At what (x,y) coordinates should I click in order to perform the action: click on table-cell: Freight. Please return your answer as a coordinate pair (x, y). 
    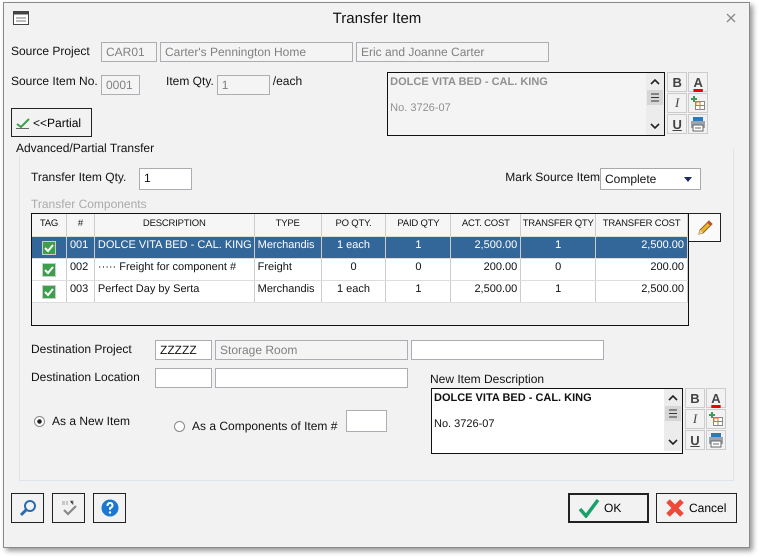
    Looking at the image, I should click on (288, 269).